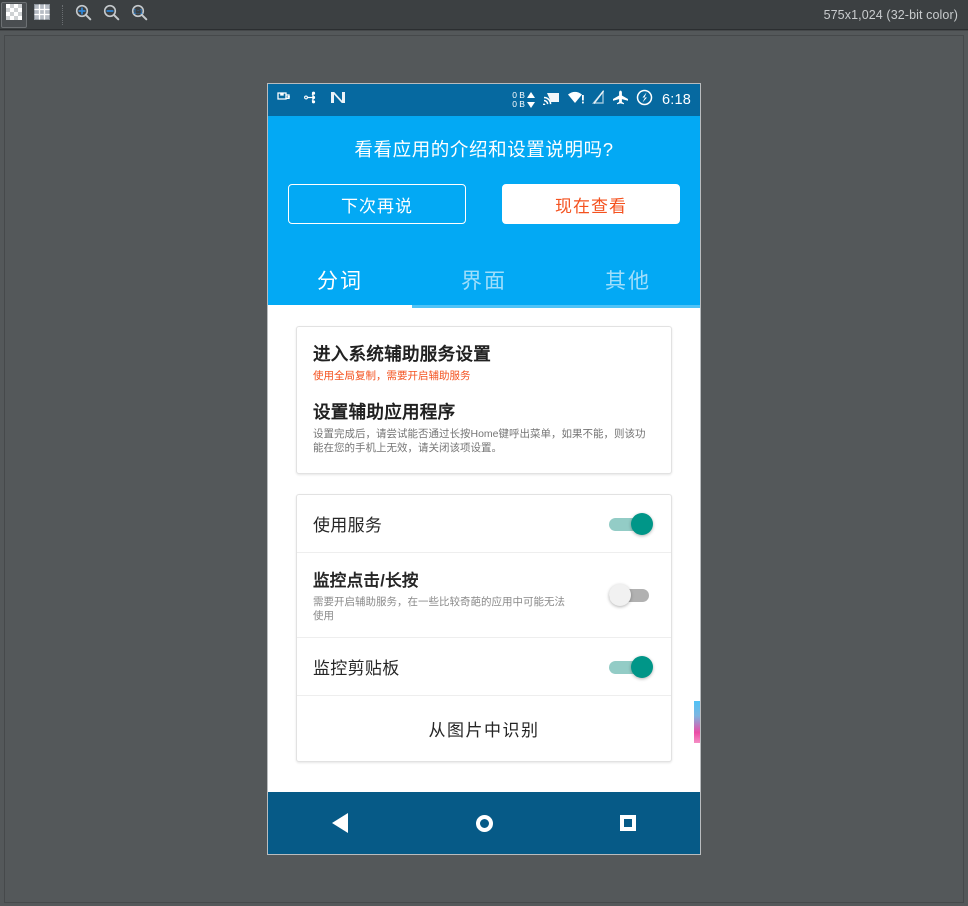 Image resolution: width=968 pixels, height=906 pixels. I want to click on promo-view-now-button: 现在查看, so click(591, 204).